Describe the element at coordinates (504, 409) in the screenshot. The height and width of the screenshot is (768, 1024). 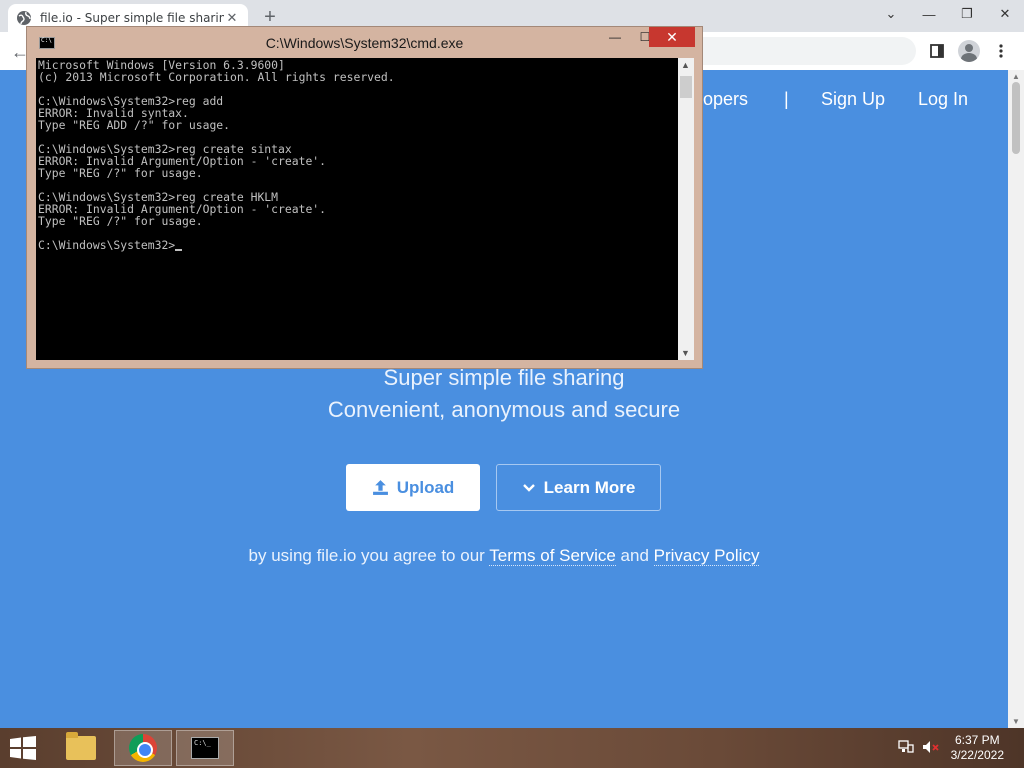
I see `hero-subtagline: Convenient, anonymous and secure` at that location.